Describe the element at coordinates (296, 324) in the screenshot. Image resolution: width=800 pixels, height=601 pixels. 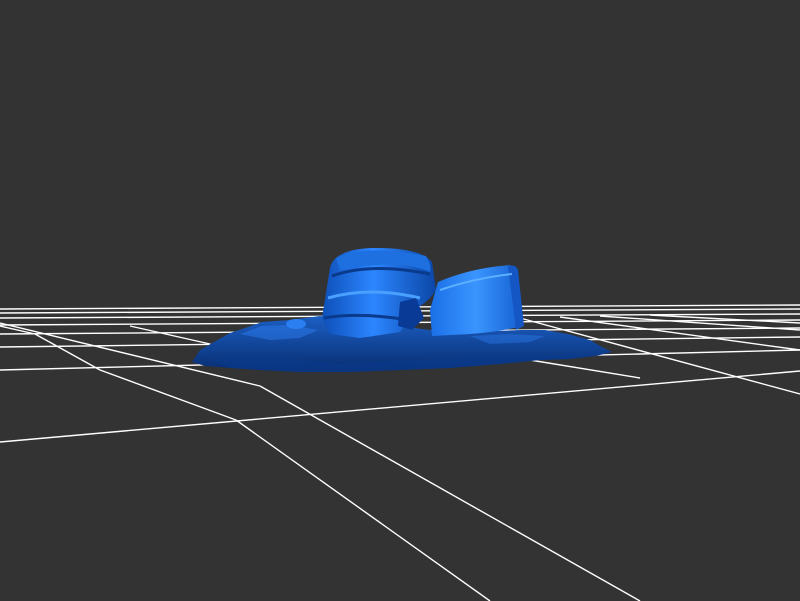
I see `terrain-bump` at that location.